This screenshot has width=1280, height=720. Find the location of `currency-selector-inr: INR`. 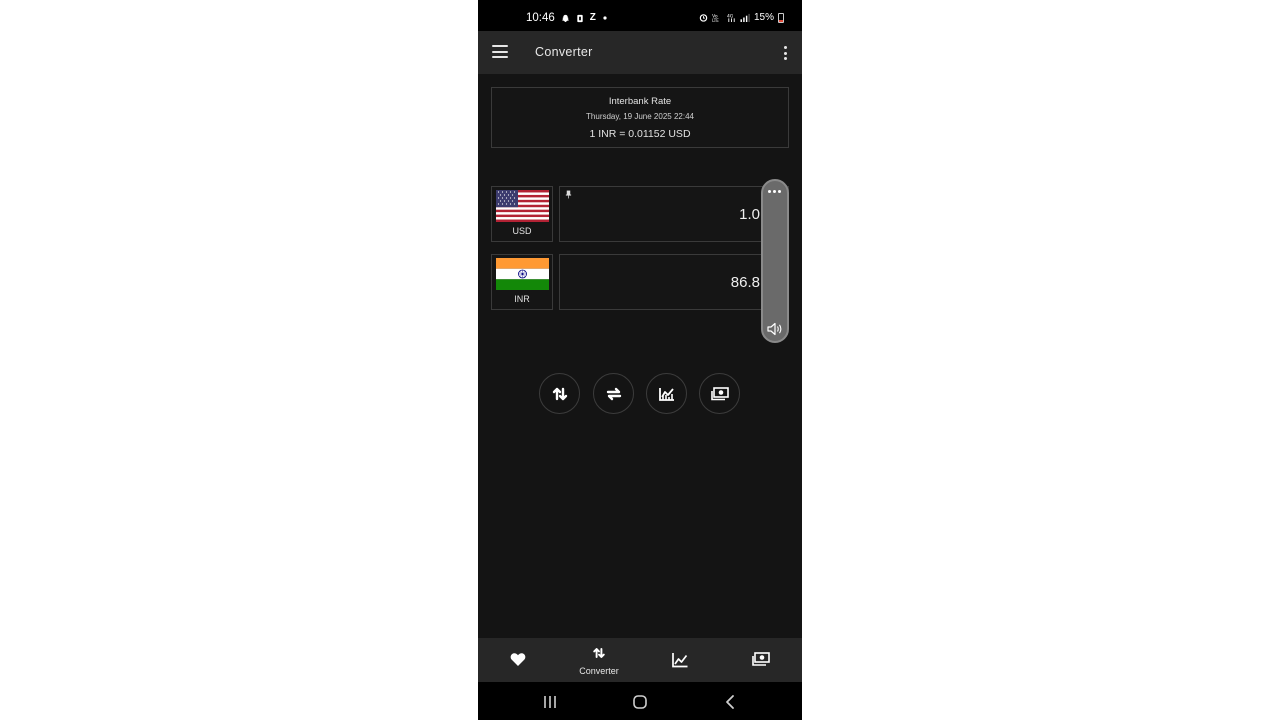

currency-selector-inr: INR is located at coordinates (522, 282).